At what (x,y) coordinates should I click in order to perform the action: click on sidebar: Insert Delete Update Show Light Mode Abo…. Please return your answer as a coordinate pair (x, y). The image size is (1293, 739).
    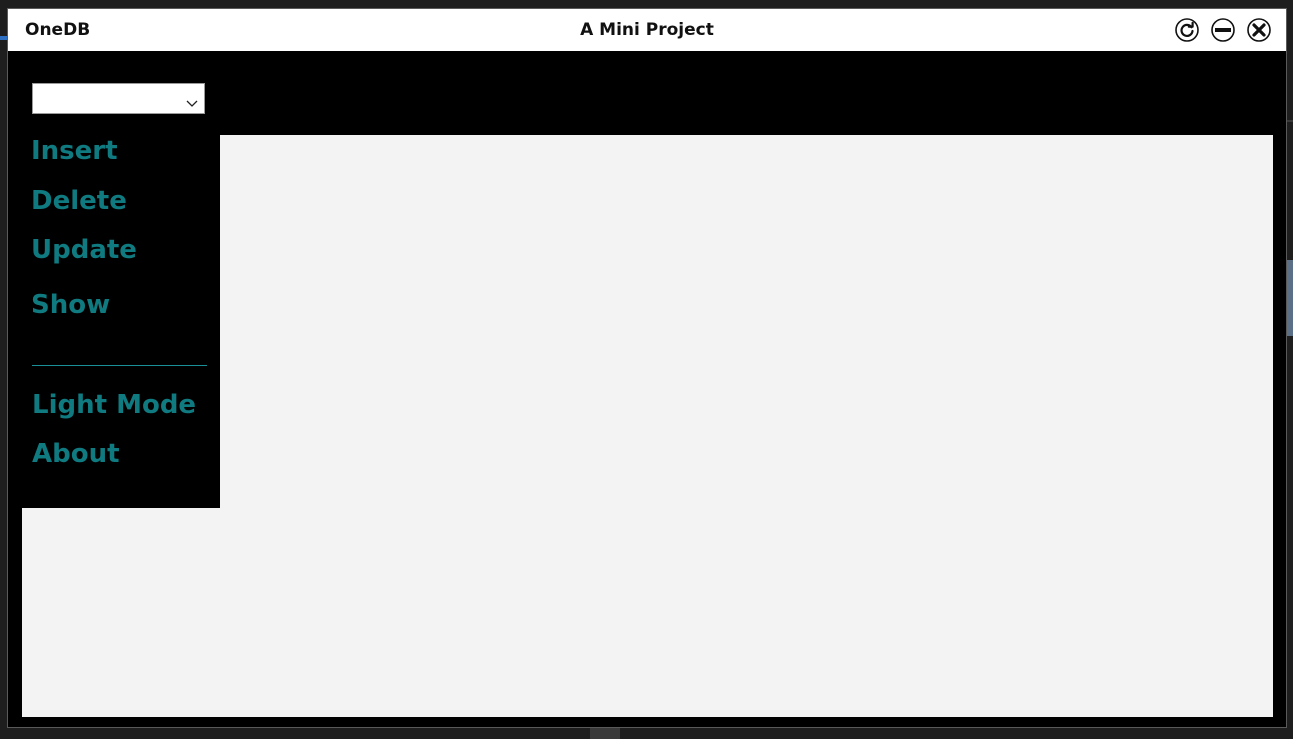
    Looking at the image, I should click on (114, 279).